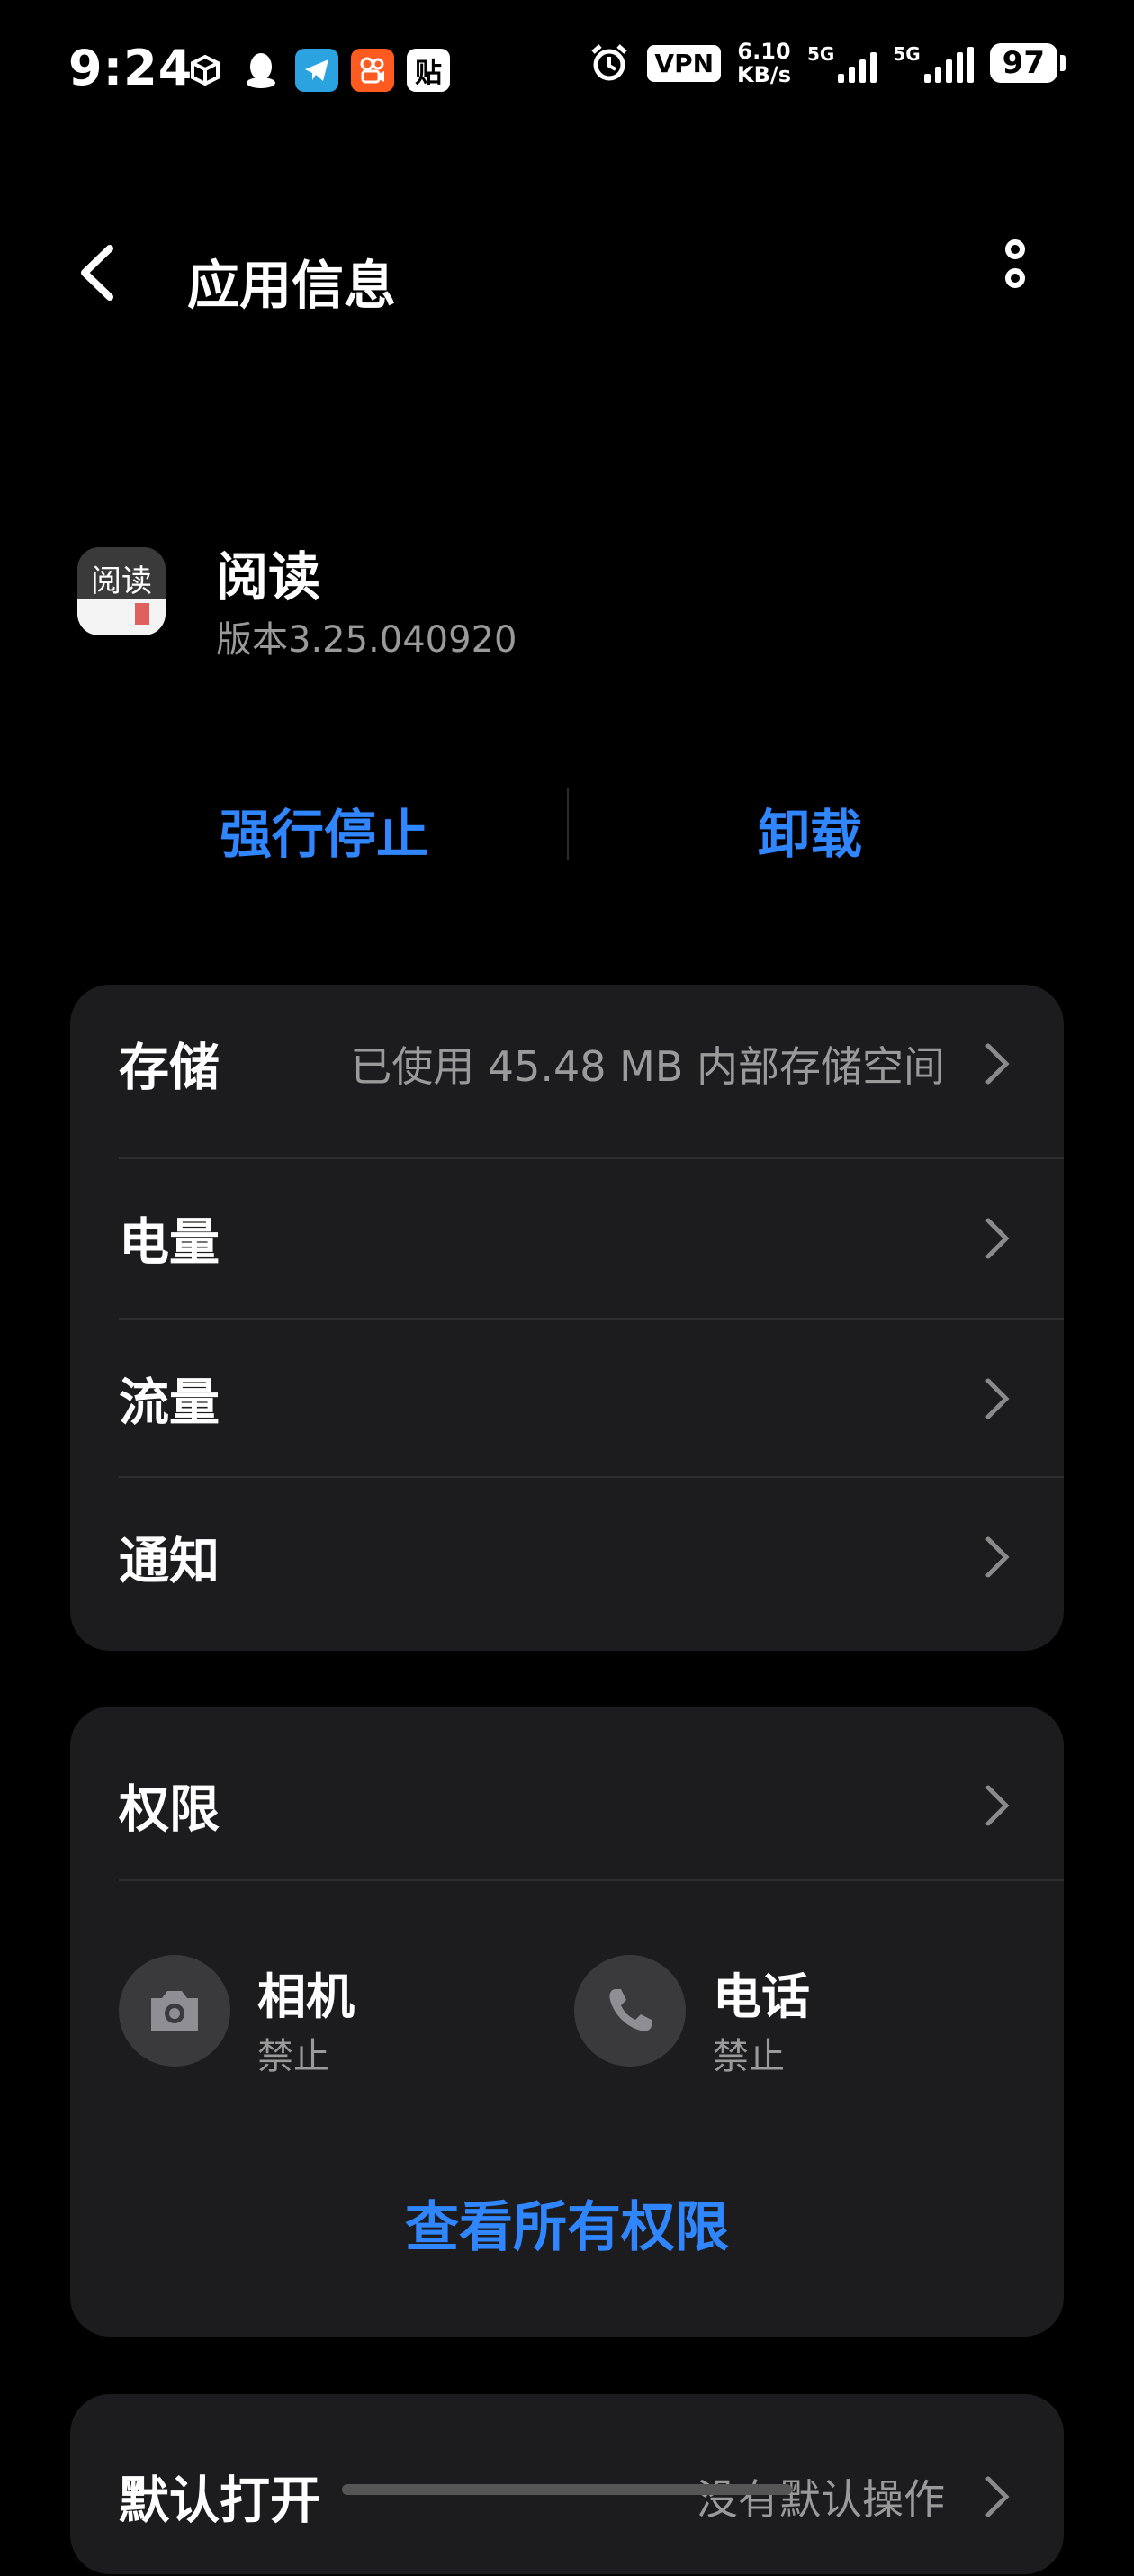  I want to click on more-options-button, so click(1015, 277).